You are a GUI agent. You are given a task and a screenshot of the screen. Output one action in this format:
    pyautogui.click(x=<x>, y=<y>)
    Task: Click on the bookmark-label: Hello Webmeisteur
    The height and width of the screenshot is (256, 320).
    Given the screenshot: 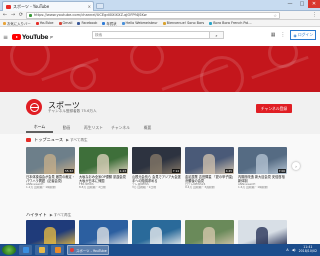 What is the action you would take?
    pyautogui.click(x=141, y=23)
    